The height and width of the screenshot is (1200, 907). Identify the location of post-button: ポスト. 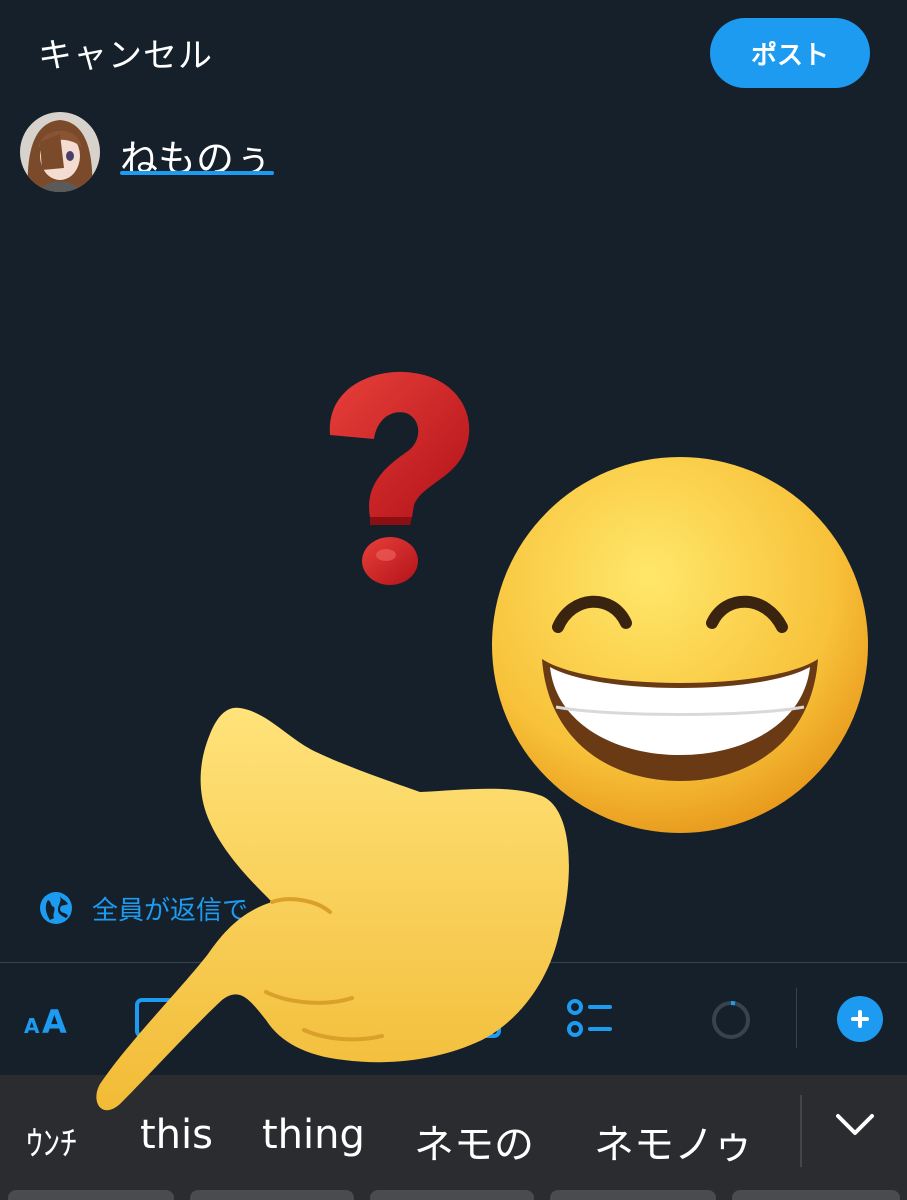
(790, 53).